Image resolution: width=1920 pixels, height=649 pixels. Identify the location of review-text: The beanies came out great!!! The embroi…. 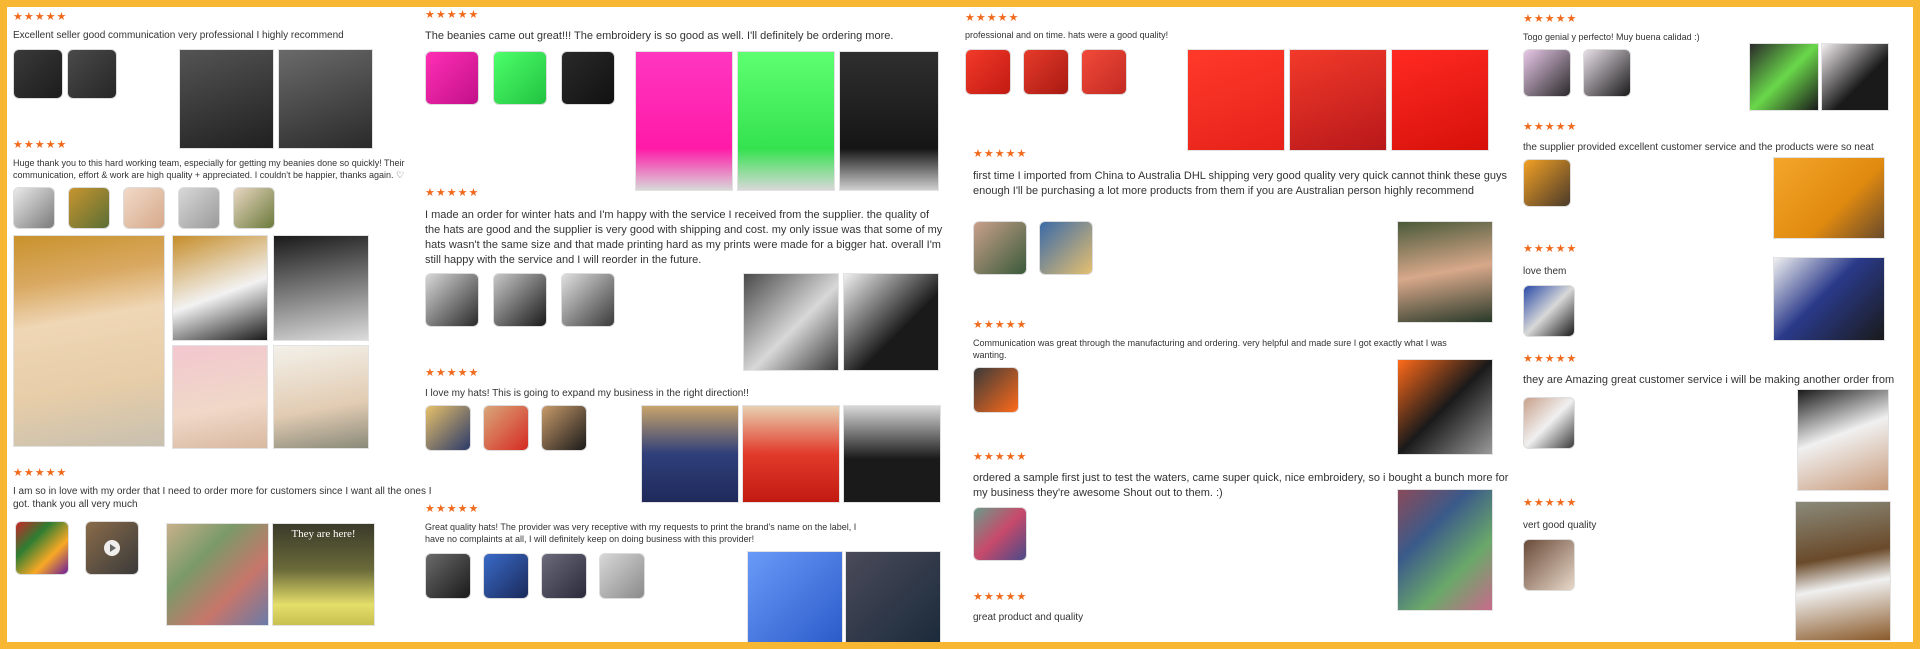
(659, 36).